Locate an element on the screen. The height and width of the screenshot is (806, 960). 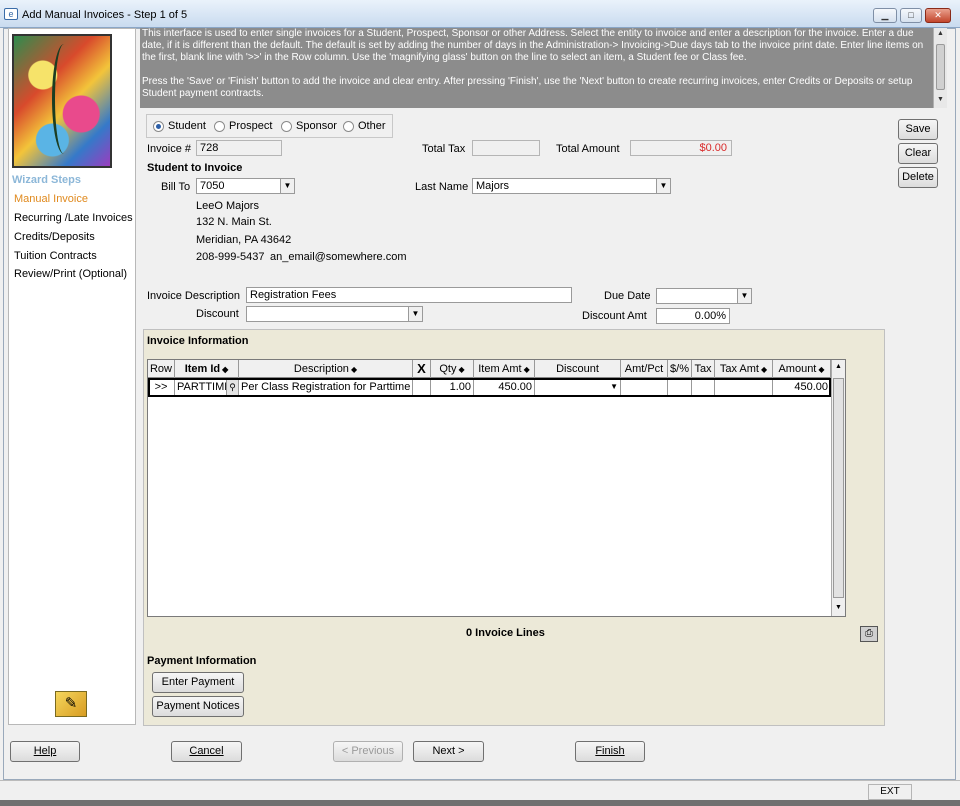
delete-line-cell is located at coordinates (422, 387).